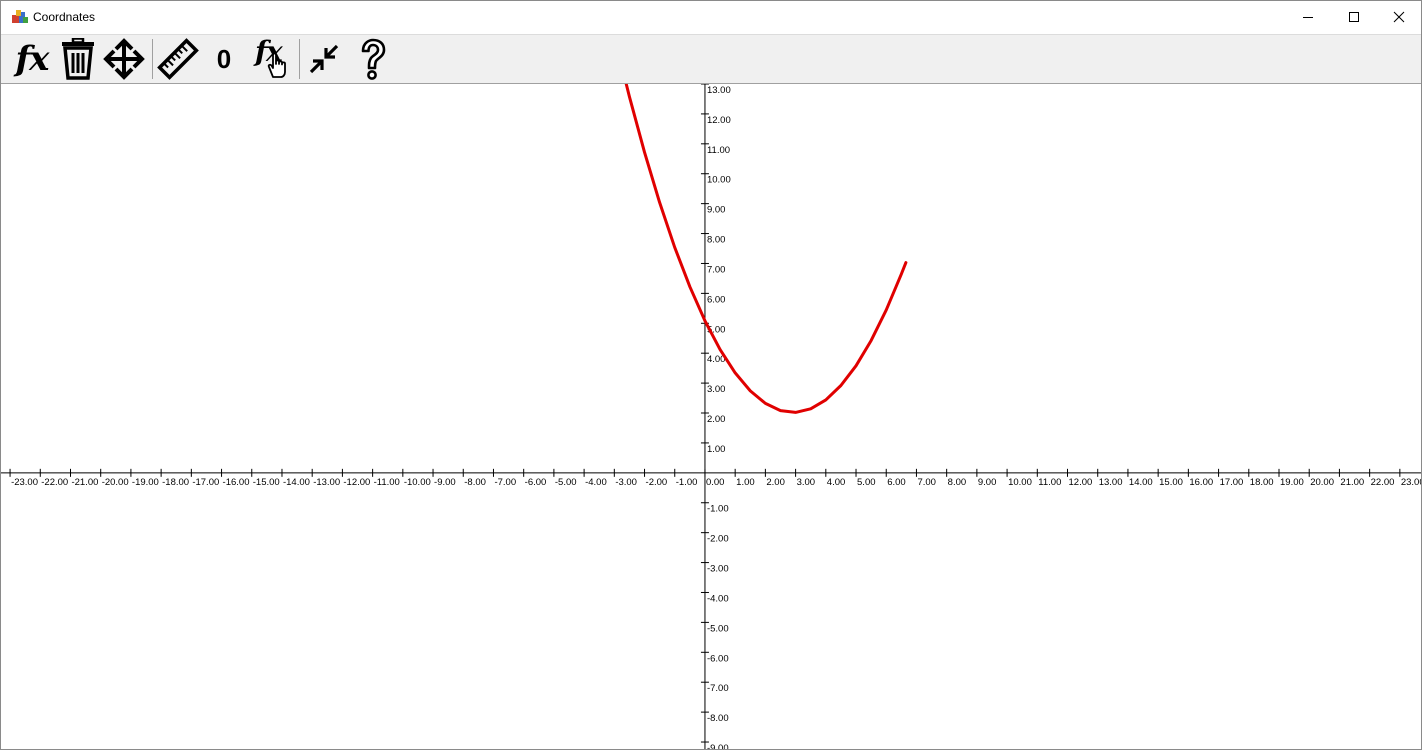 The height and width of the screenshot is (750, 1422). What do you see at coordinates (718, 539) in the screenshot?
I see `y-tick-label: -2.00` at bounding box center [718, 539].